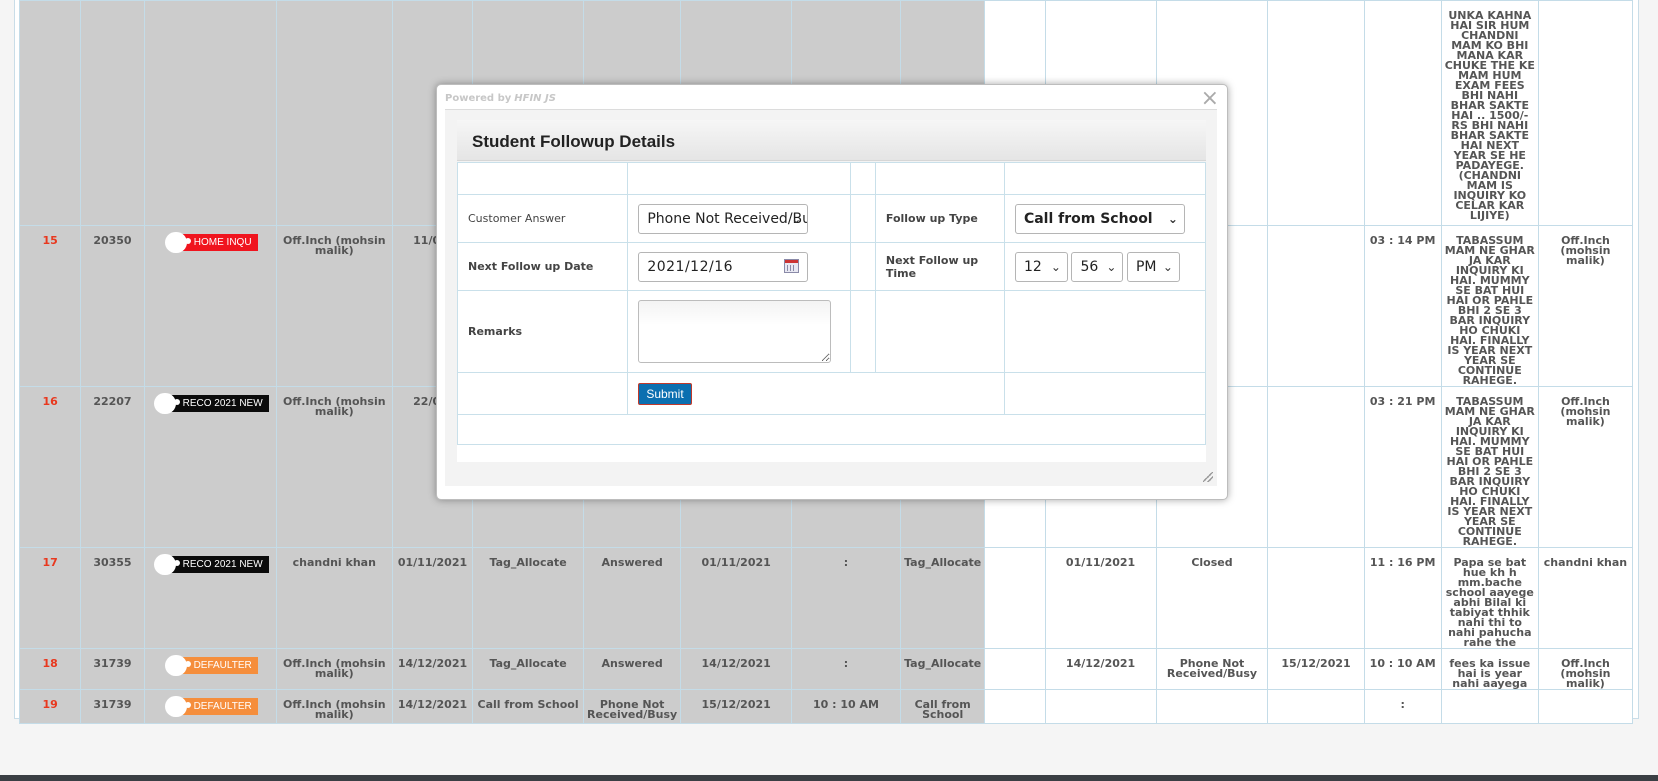 This screenshot has height=781, width=1658. I want to click on remarks-textarea, so click(735, 331).